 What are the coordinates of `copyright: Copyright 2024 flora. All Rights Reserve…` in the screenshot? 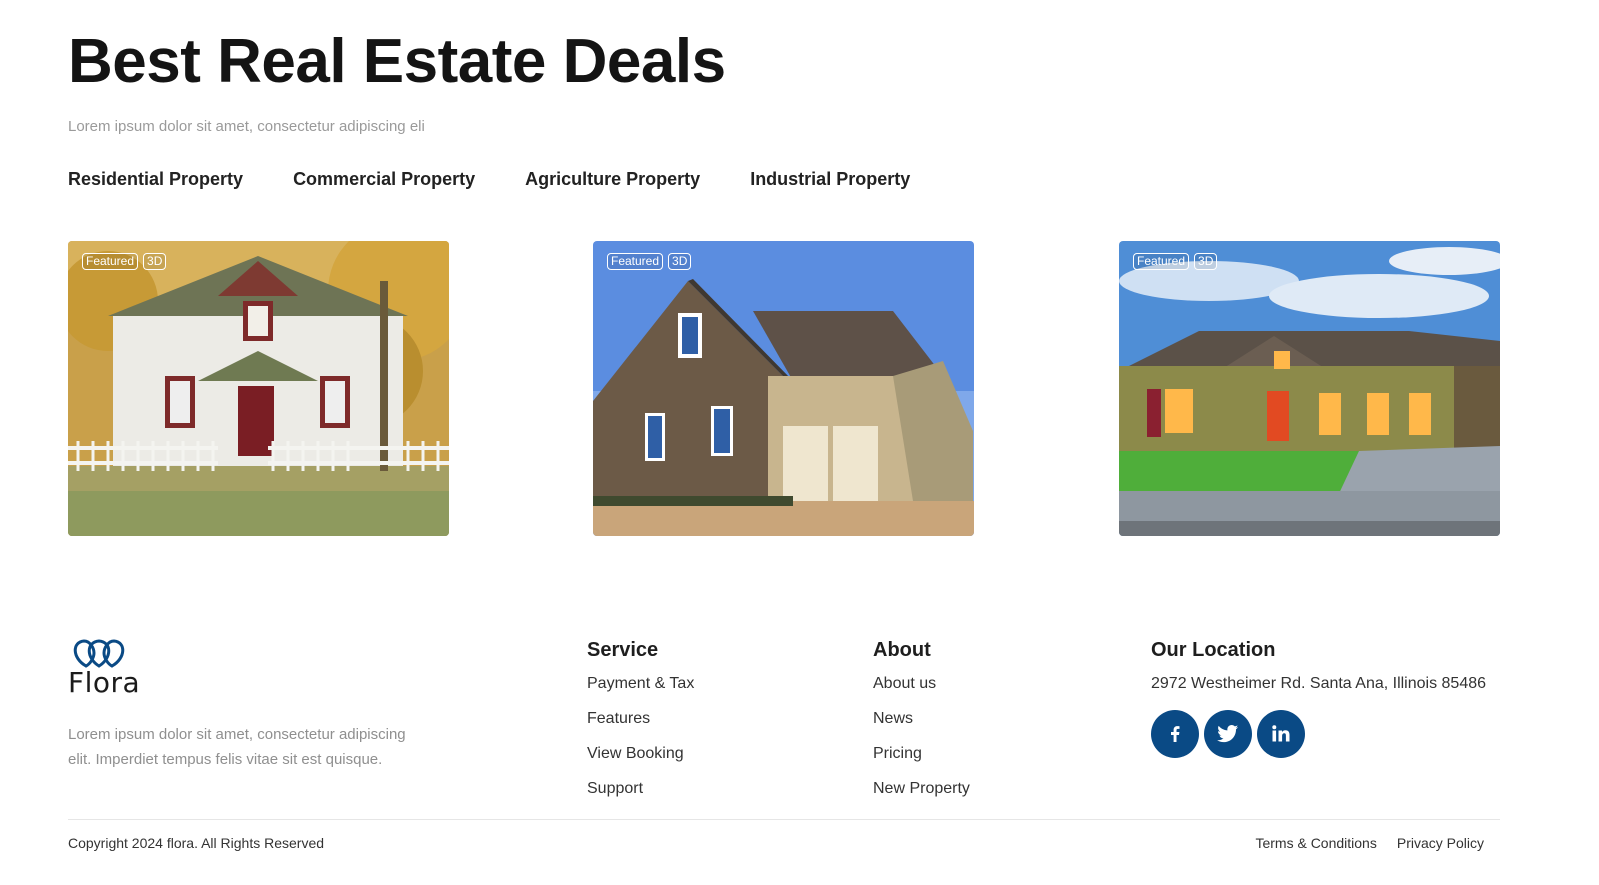 It's located at (196, 843).